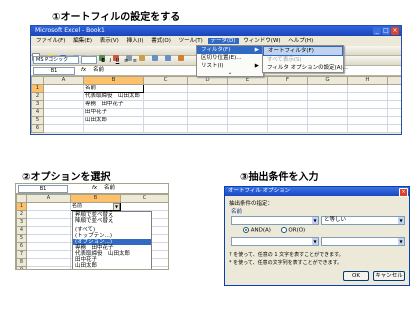  Describe the element at coordinates (112, 266) in the screenshot. I see `value-option: 山田太郎` at that location.